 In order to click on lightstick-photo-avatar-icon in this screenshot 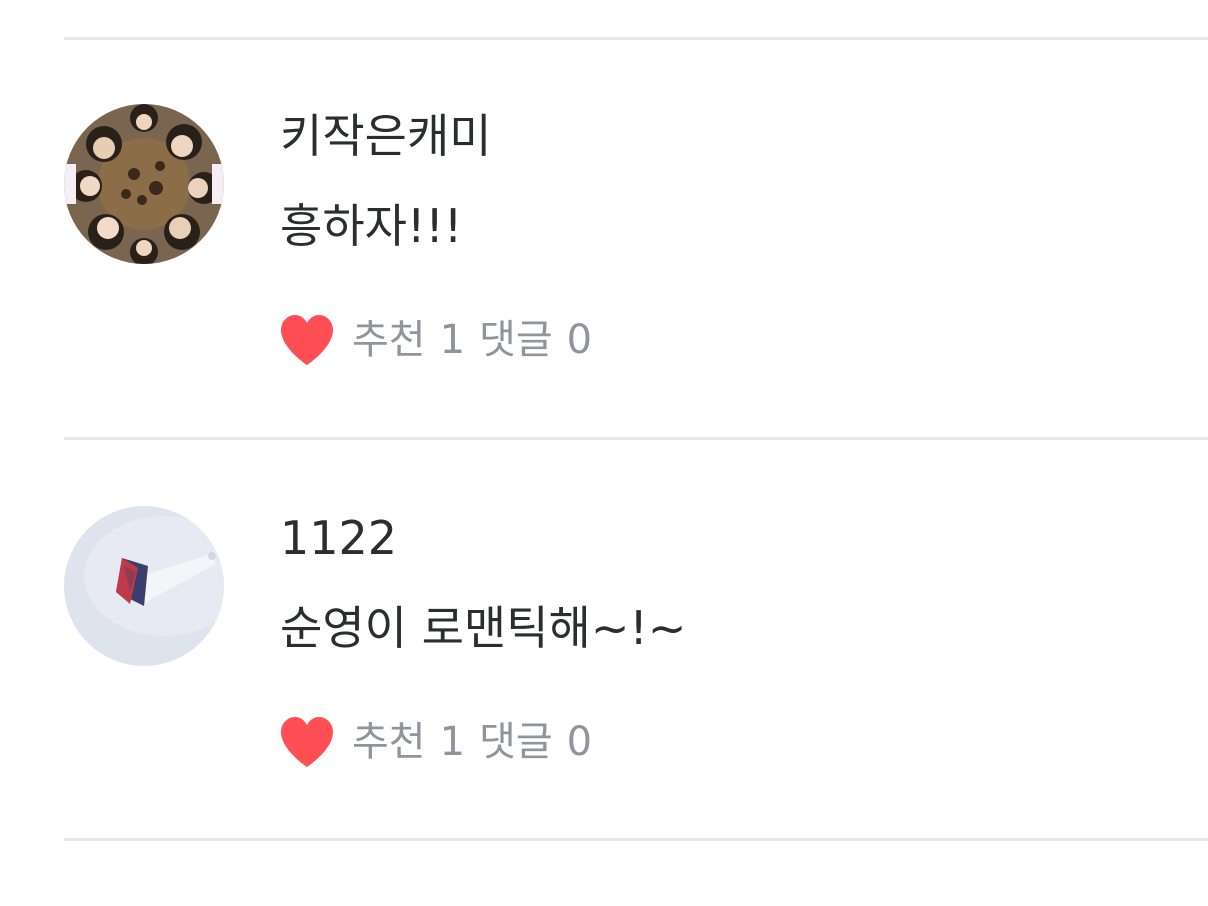, I will do `click(144, 586)`.